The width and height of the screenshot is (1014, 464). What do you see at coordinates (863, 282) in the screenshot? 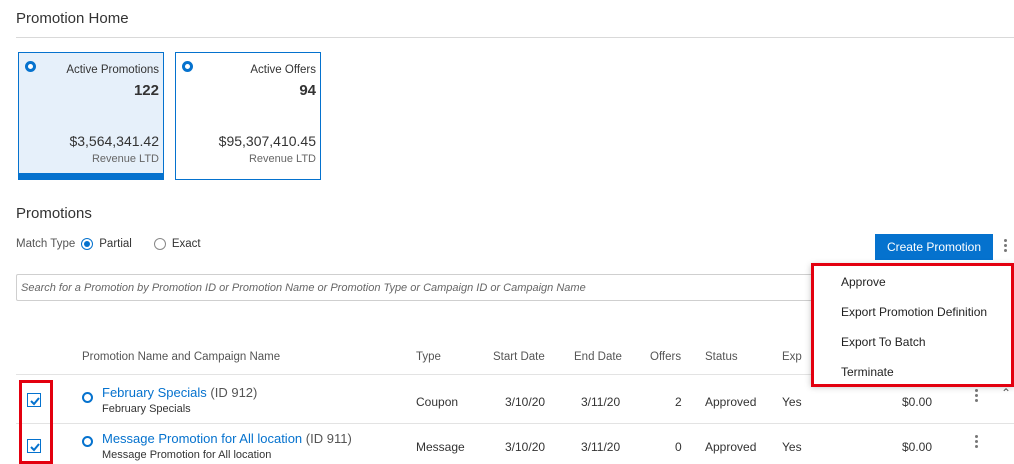
I see `menu-item-approve: Approve` at bounding box center [863, 282].